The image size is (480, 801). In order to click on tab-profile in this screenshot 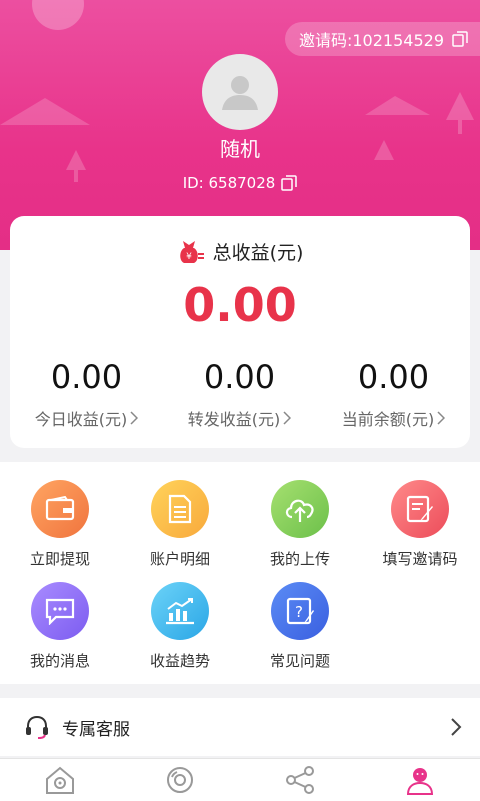, I will do `click(420, 780)`.